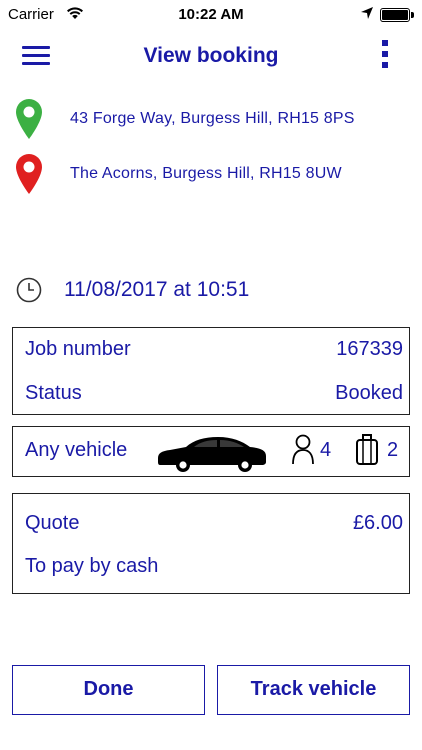 The height and width of the screenshot is (750, 422). I want to click on status-label: Status, so click(53, 393).